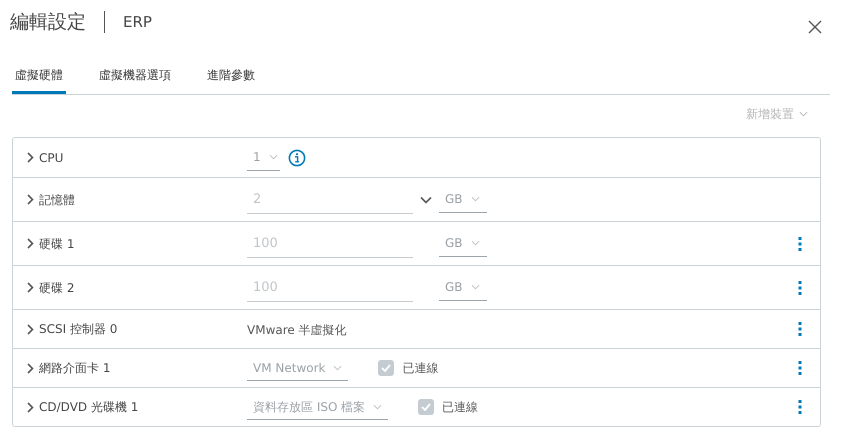 The image size is (842, 441). Describe the element at coordinates (78, 329) in the screenshot. I see `device-label: SCSI 控制器 0` at that location.